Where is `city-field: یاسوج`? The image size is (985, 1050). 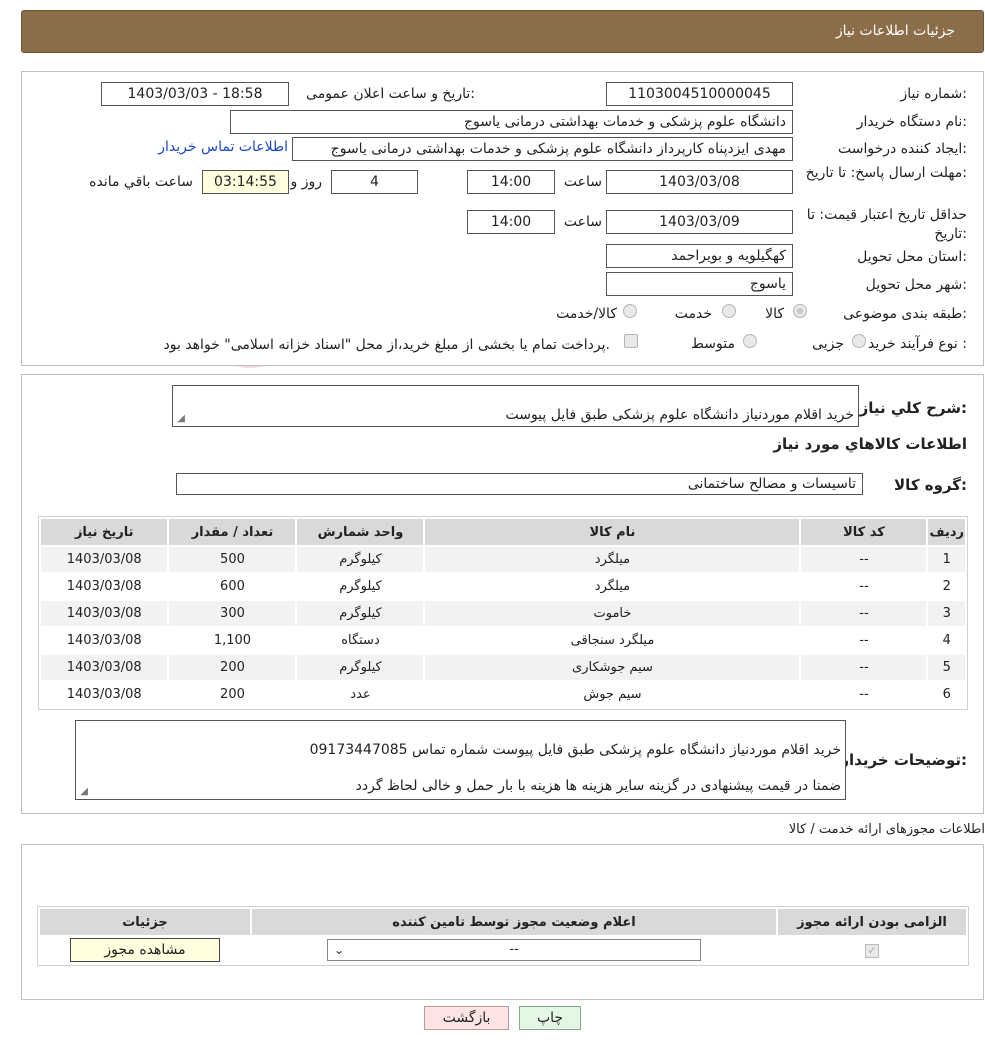 city-field: یاسوج is located at coordinates (699, 284).